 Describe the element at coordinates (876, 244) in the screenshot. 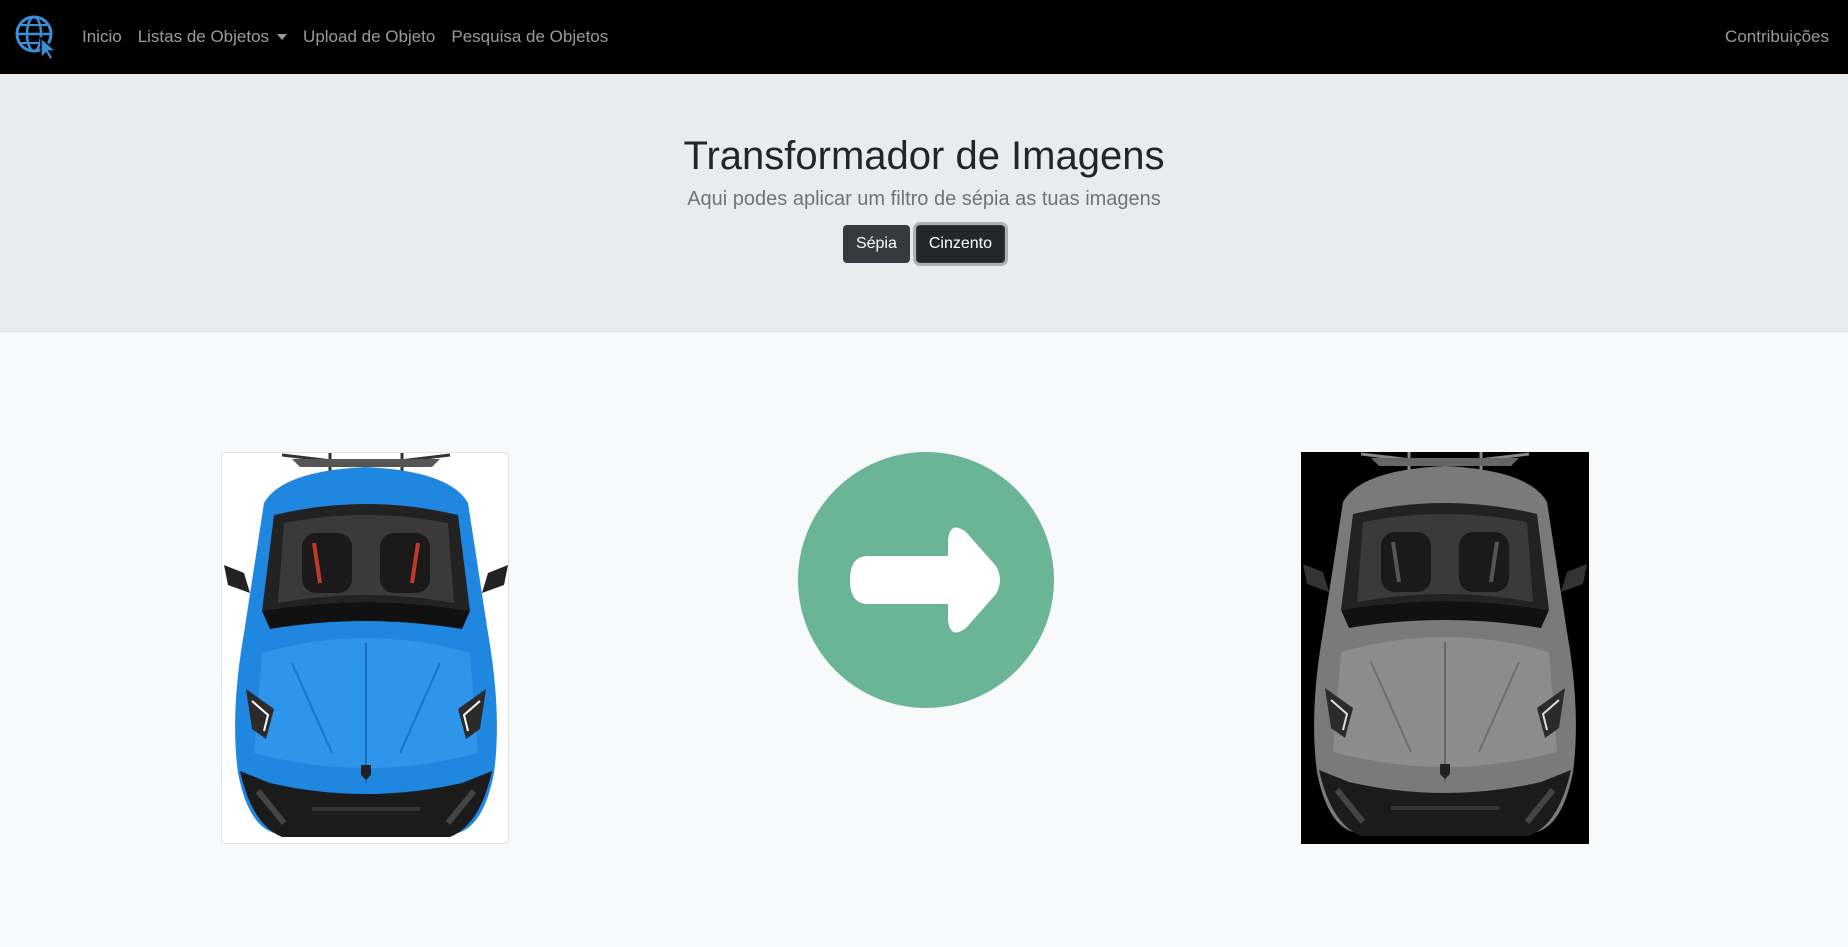

I see `sepia-button: Sépia` at that location.